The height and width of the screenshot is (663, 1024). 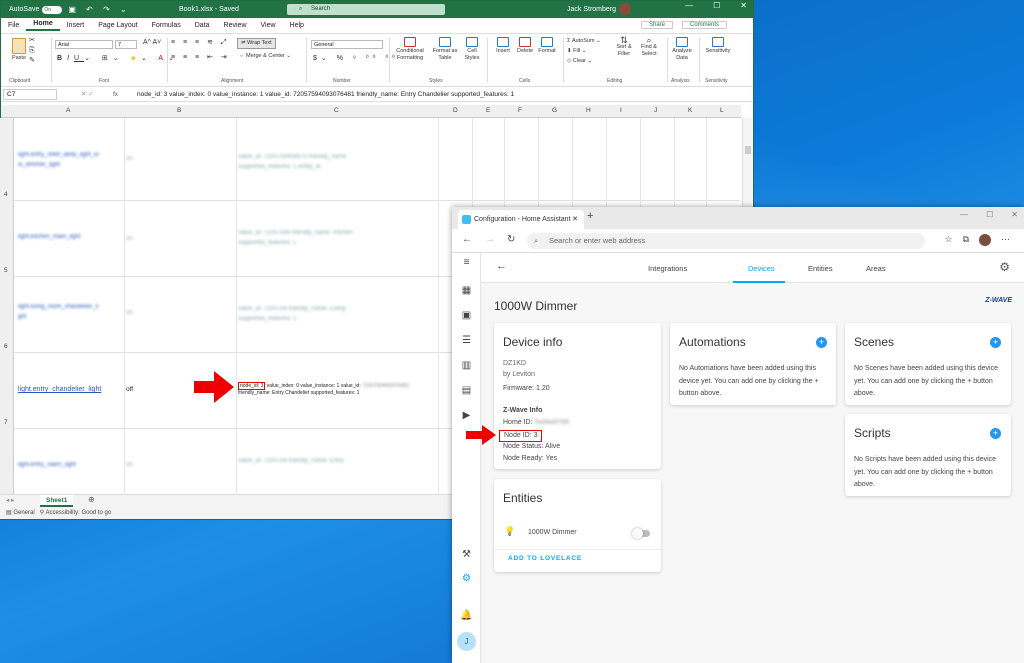 What do you see at coordinates (520, 110) in the screenshot?
I see `column-header-f: F` at bounding box center [520, 110].